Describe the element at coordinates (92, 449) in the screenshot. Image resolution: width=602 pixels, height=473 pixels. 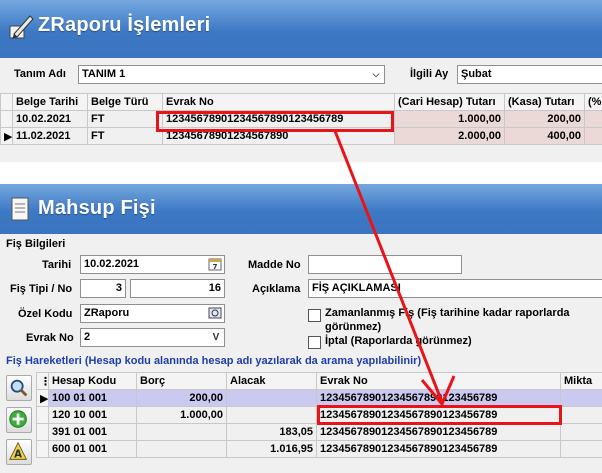
I see `cell-hesap: 600 01 001` at that location.